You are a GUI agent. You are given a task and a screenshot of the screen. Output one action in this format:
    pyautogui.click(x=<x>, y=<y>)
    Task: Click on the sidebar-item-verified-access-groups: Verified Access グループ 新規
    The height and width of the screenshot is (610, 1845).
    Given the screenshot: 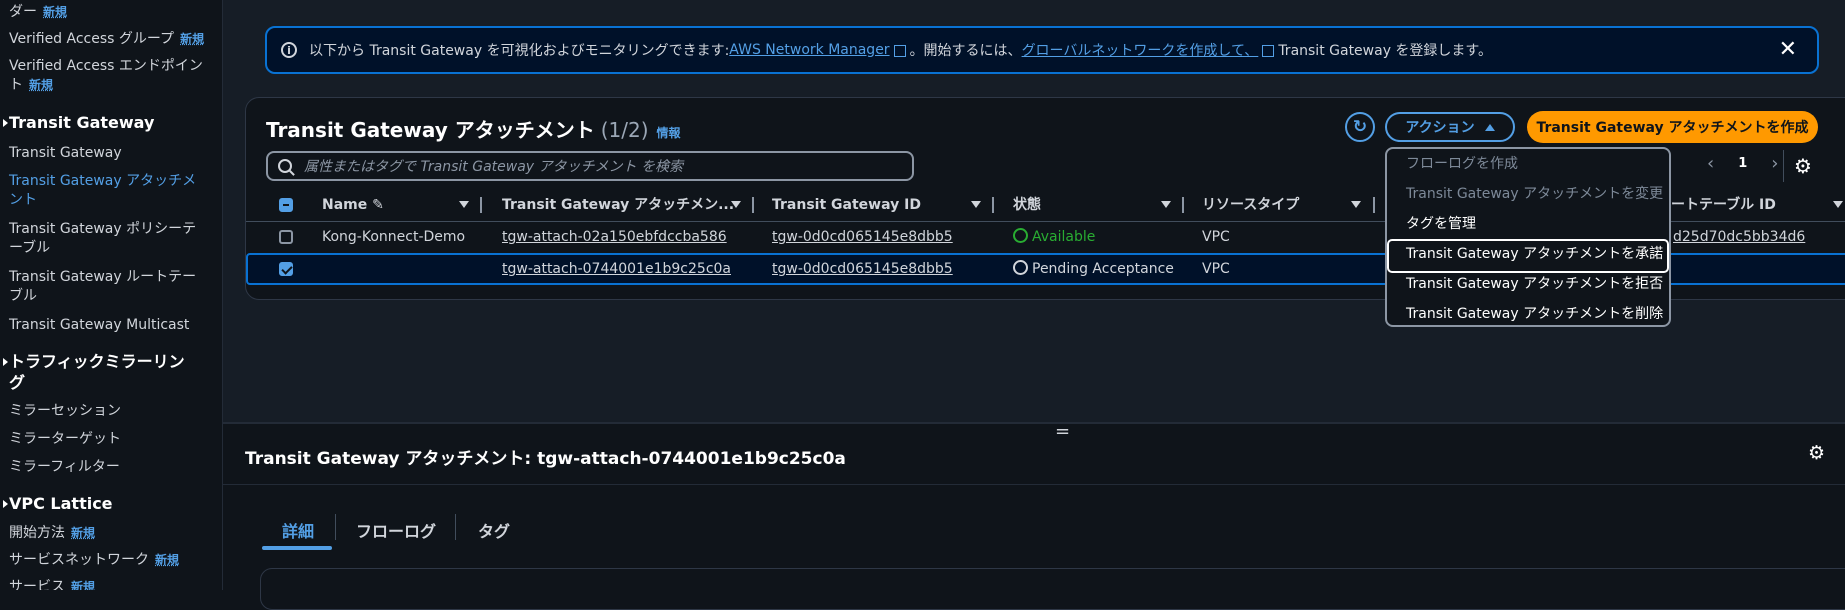 What is the action you would take?
    pyautogui.click(x=112, y=39)
    